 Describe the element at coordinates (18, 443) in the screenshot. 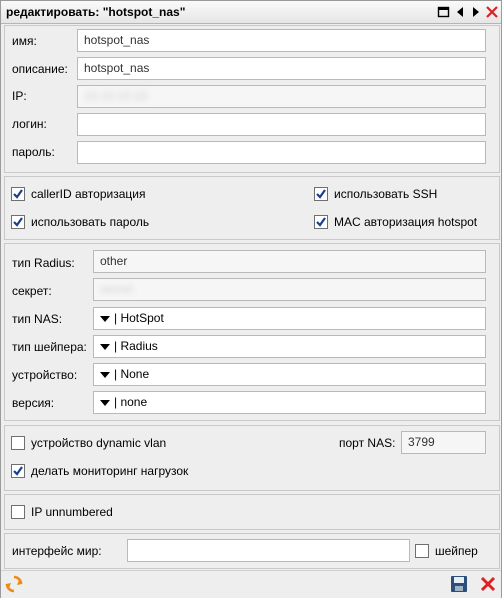

I see `dynamic-vlan-checkbox` at that location.